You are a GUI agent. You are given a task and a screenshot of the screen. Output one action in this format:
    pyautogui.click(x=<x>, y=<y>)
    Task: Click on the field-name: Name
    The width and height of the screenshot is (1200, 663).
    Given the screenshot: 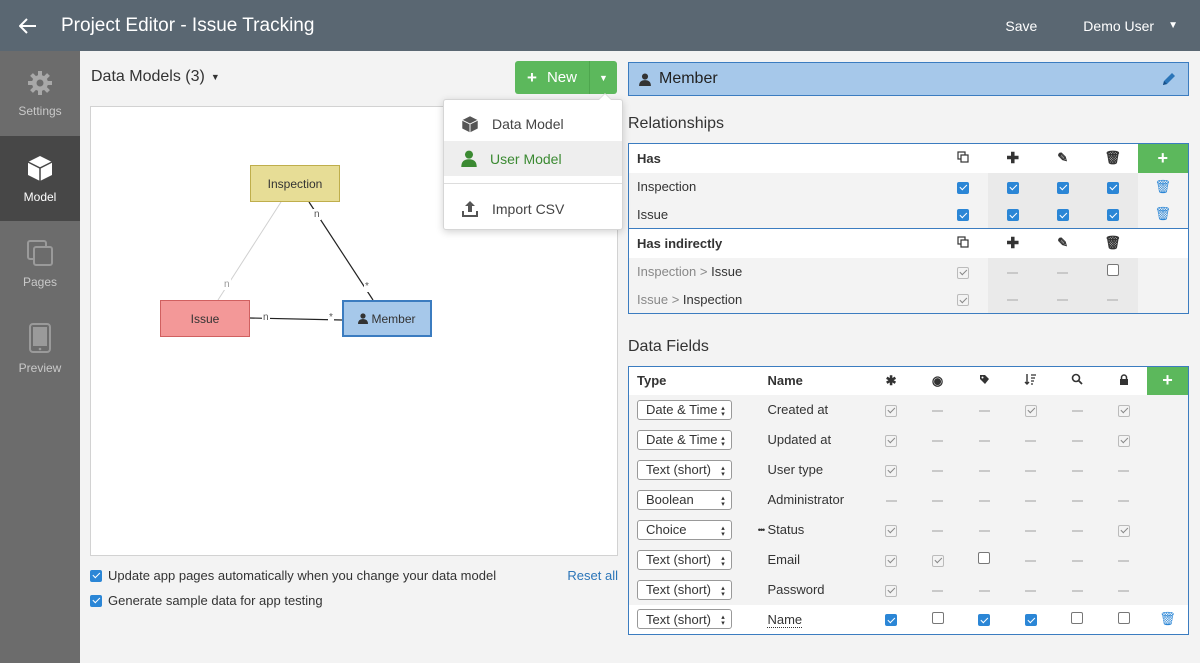 What is the action you would take?
    pyautogui.click(x=785, y=619)
    